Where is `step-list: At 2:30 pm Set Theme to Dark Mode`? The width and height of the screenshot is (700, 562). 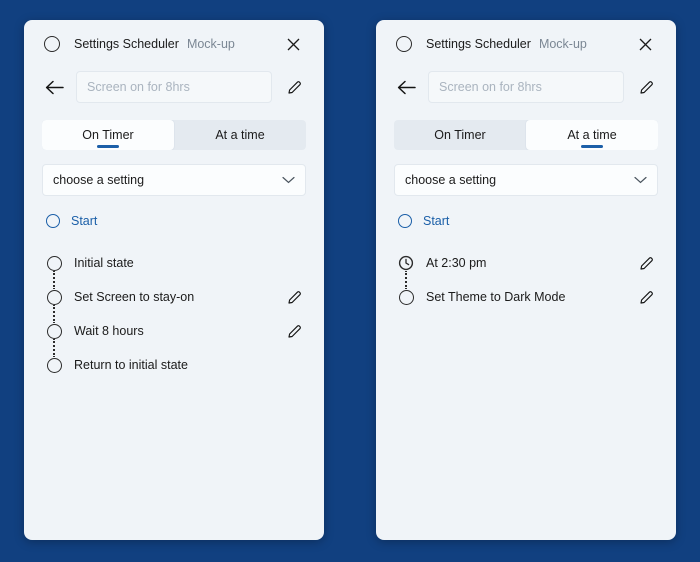
step-list: At 2:30 pm Set Theme to Dark Mode is located at coordinates (526, 280).